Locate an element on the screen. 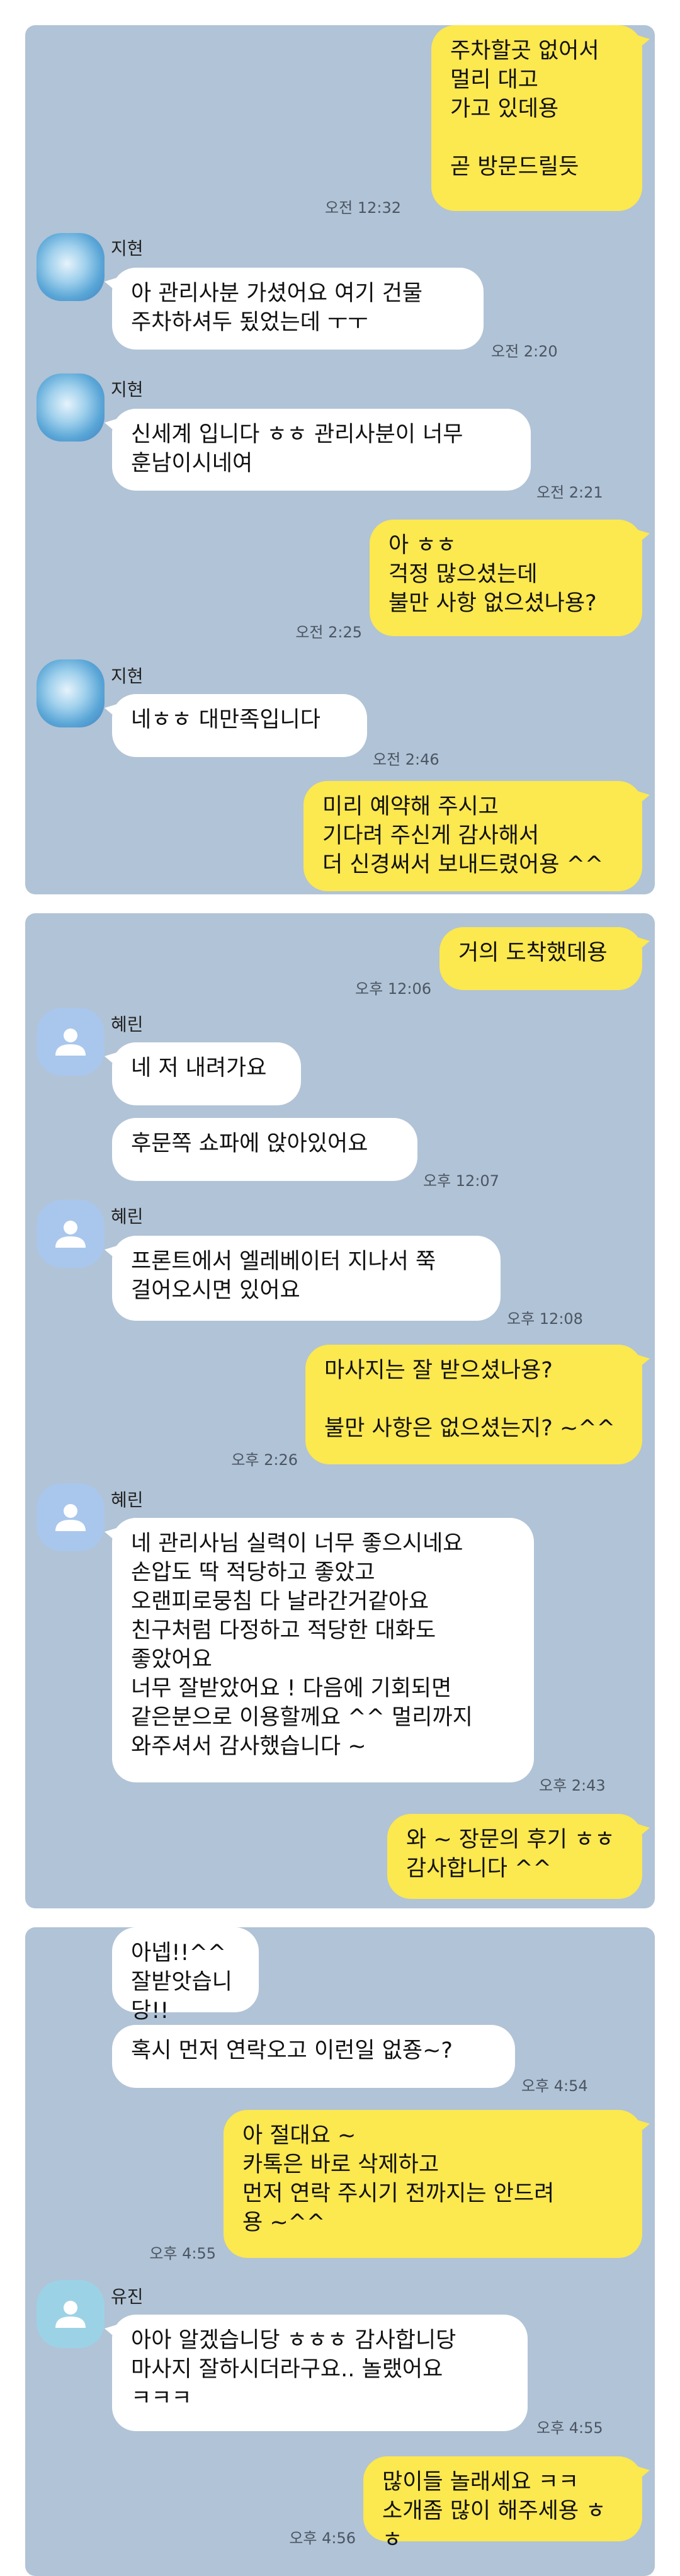  their-message-bubble: 아넵!!^^ 잘받앗습니당!! is located at coordinates (185, 1975).